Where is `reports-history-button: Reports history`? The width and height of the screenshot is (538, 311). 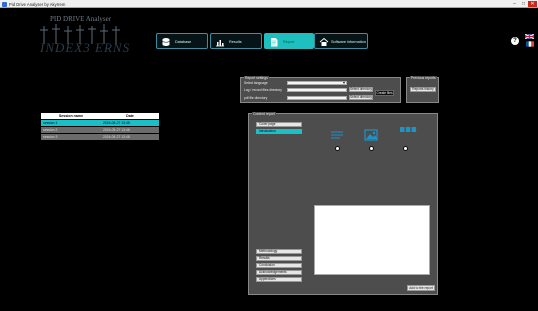 reports-history-button: Reports history is located at coordinates (423, 89).